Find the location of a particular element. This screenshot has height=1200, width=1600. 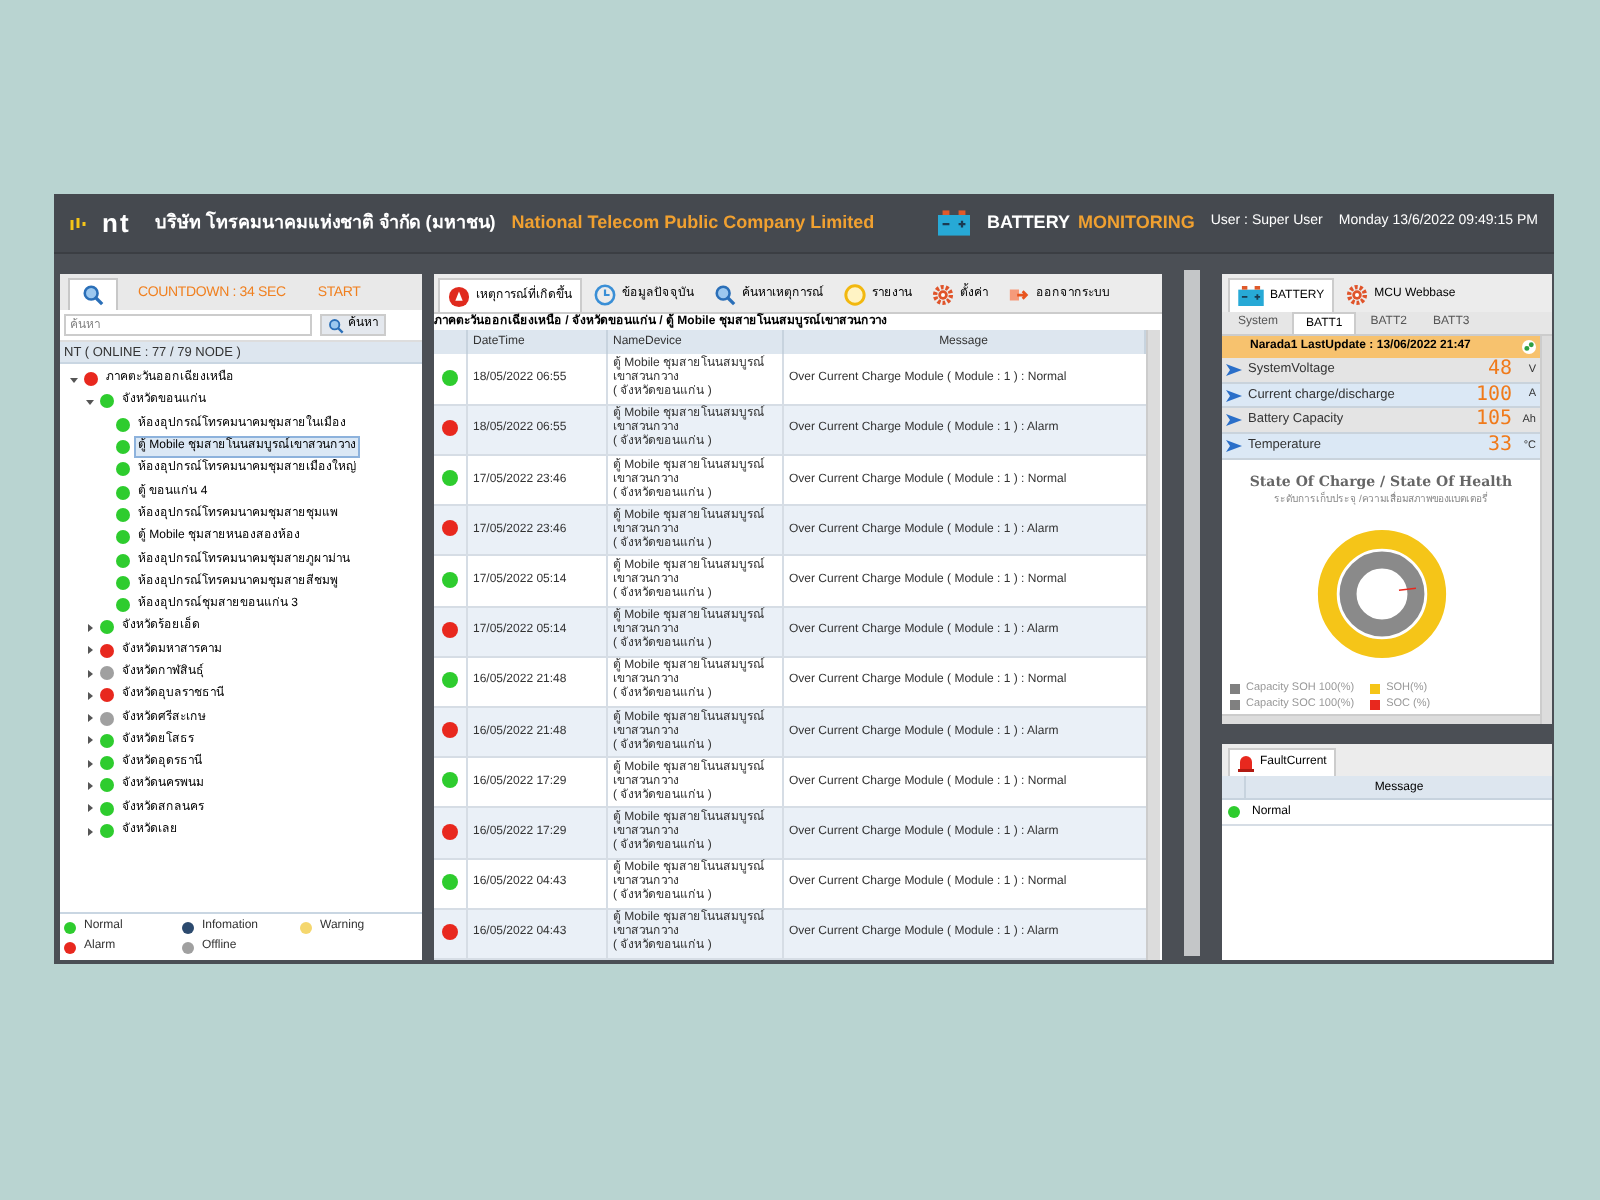

alarm-icon is located at coordinates (459, 296).